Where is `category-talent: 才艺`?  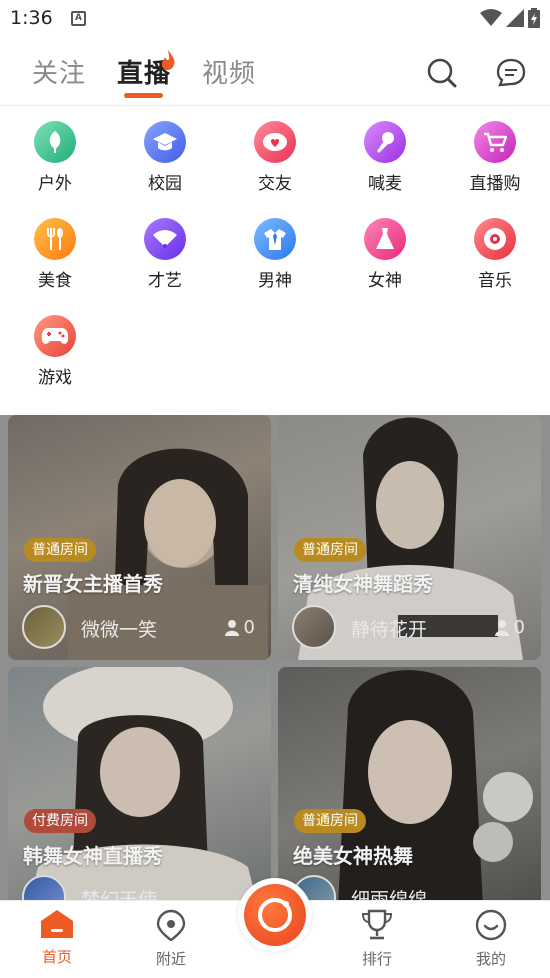
category-talent: 才艺 is located at coordinates (165, 254).